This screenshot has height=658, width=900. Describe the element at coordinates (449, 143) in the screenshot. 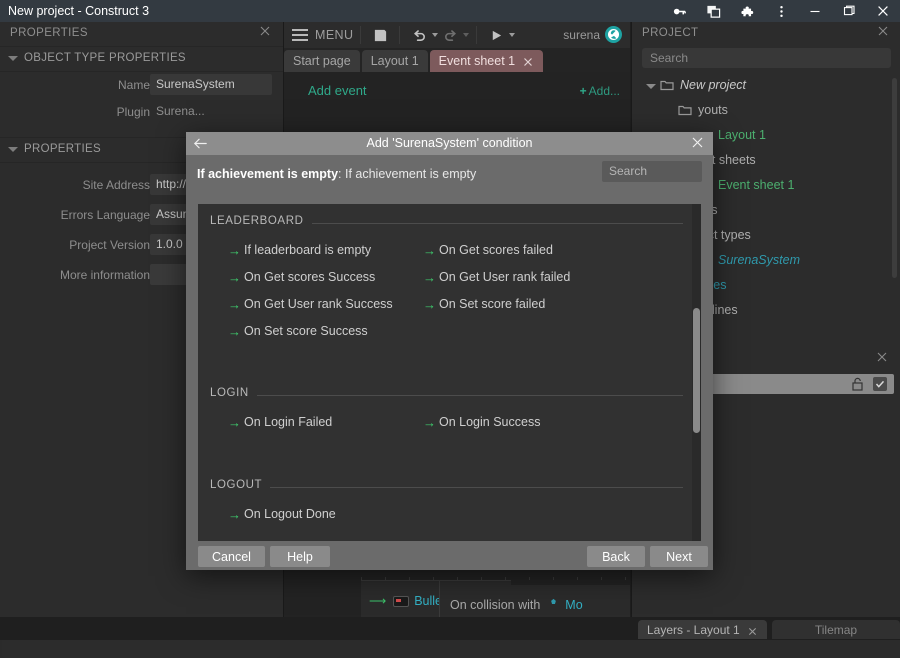

I see `dialog-title-bar: Add 'SurenaSystem' condition` at that location.